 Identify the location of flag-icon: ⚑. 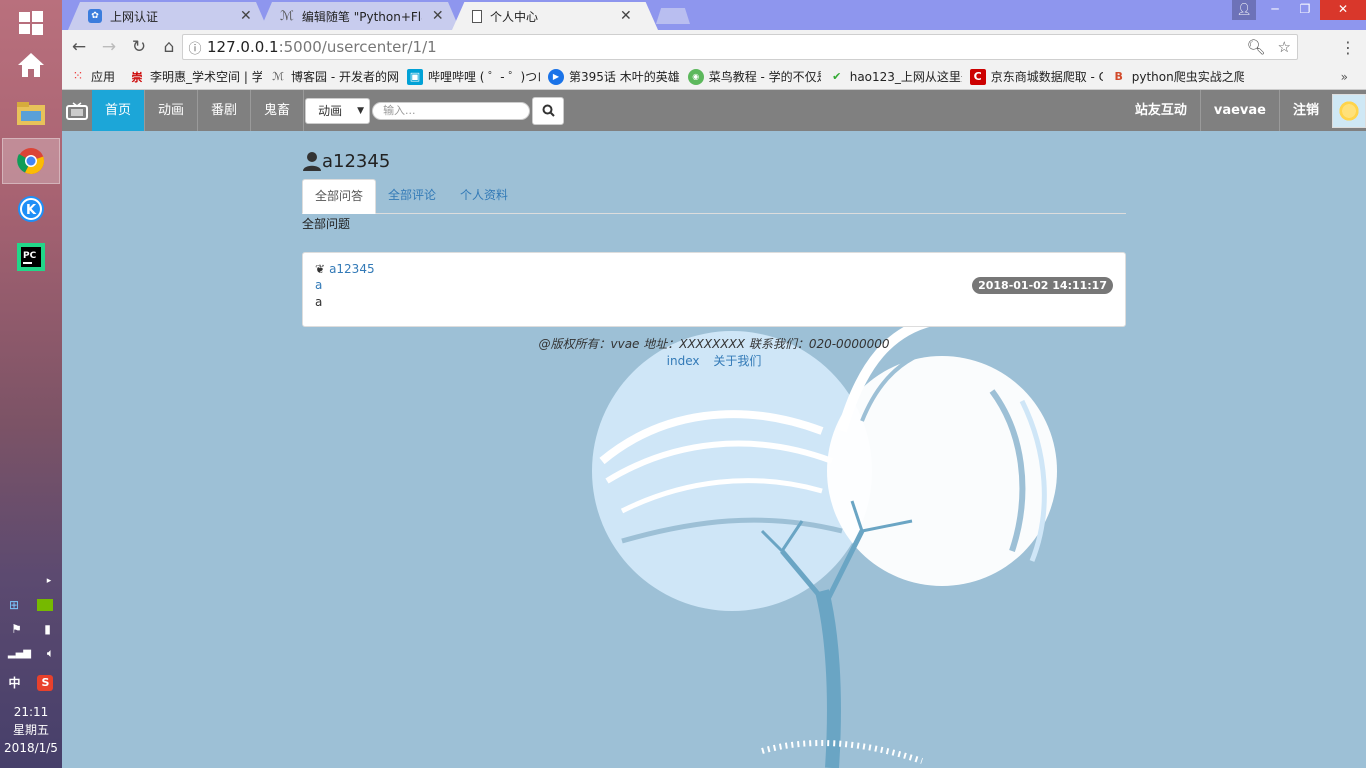
(16, 629).